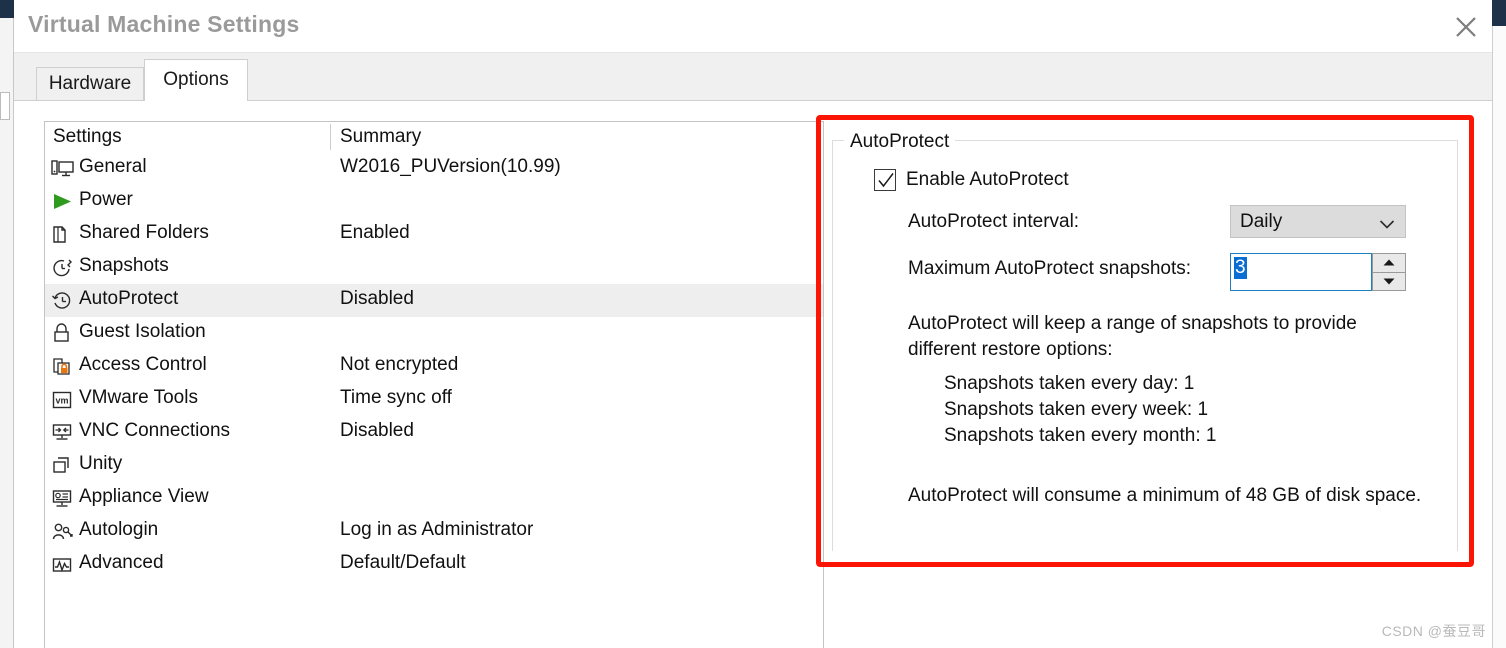 Image resolution: width=1506 pixels, height=648 pixels. I want to click on max-snapshots-label: Maximum AutoProtect snapshots:, so click(1050, 268).